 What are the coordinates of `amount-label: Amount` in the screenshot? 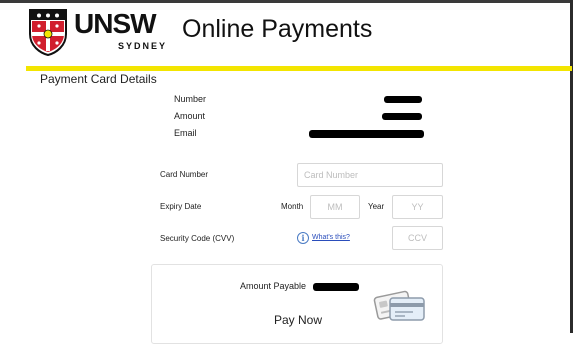 It's located at (190, 116).